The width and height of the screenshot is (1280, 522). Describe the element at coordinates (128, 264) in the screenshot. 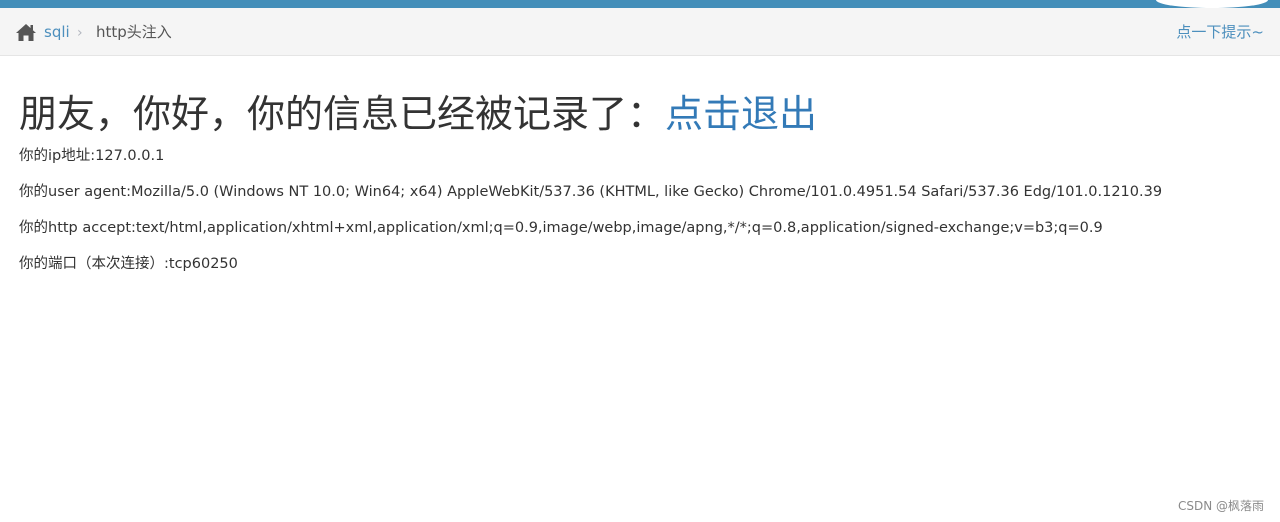

I see `port-info: 你的端口（本次连接）:tcp60250` at that location.